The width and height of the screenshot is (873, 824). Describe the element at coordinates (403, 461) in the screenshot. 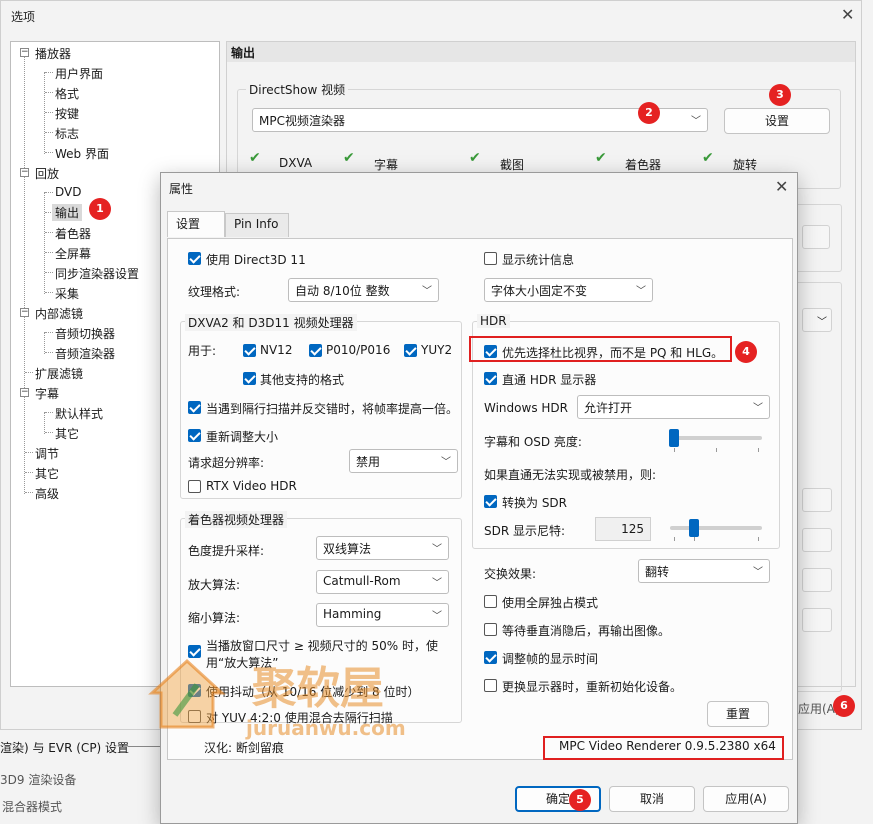

I see `superres-combo: 禁用 ﹀` at that location.